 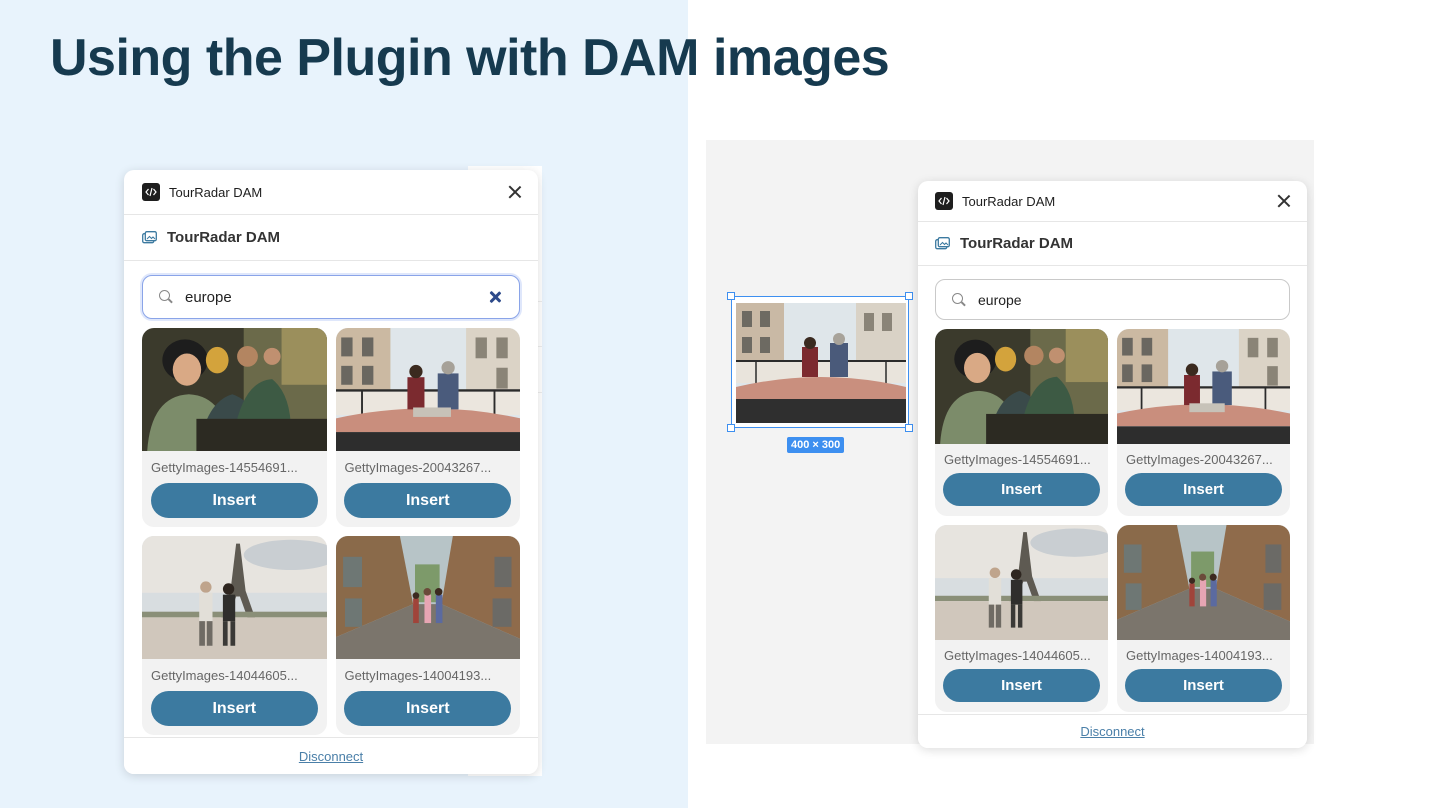 What do you see at coordinates (470, 58) in the screenshot?
I see `slide-title: Using the Plugin with DAM images` at bounding box center [470, 58].